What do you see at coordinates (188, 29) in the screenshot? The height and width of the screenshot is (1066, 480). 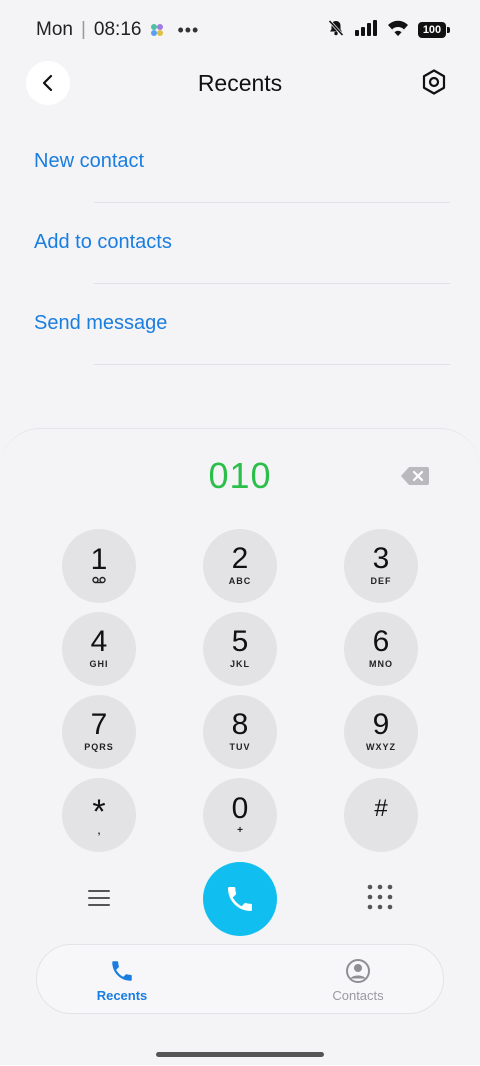 I see `more-notifications-icon: •••` at bounding box center [188, 29].